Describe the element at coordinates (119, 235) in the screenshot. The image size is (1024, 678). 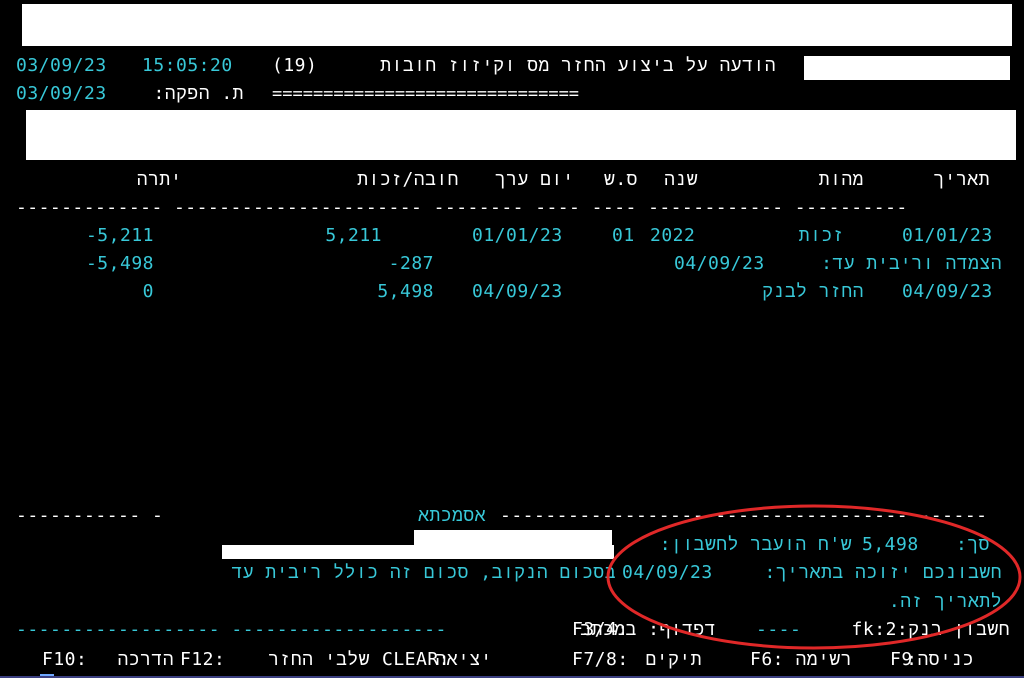
I see `table-row-1-balance: -5,211` at that location.